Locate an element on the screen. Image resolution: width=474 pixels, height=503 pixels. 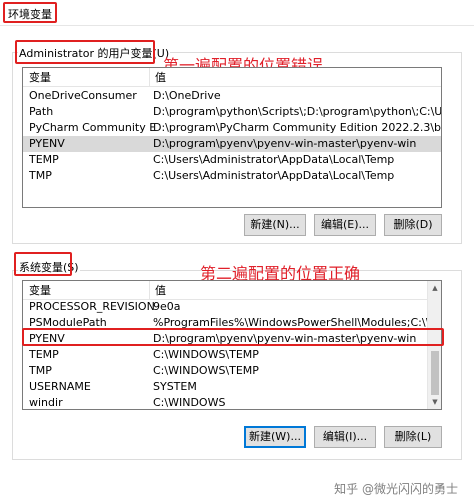
table-row: windir C:\WINDOWS is located at coordinates (225, 402).